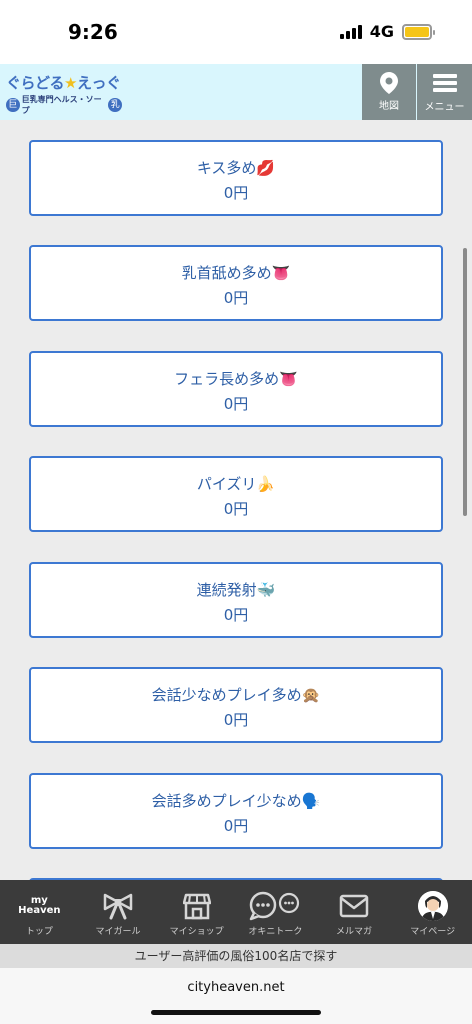 This screenshot has width=472, height=1024. I want to click on my-heaven-logo-b: Heaven, so click(39, 910).